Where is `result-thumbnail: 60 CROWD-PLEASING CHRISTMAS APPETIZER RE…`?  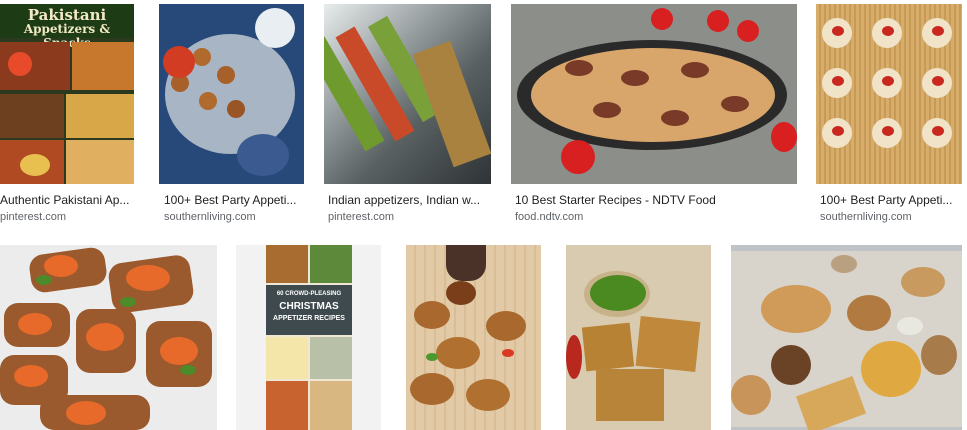
result-thumbnail: 60 CROWD-PLEASING CHRISTMAS APPETIZER RE… is located at coordinates (308, 337).